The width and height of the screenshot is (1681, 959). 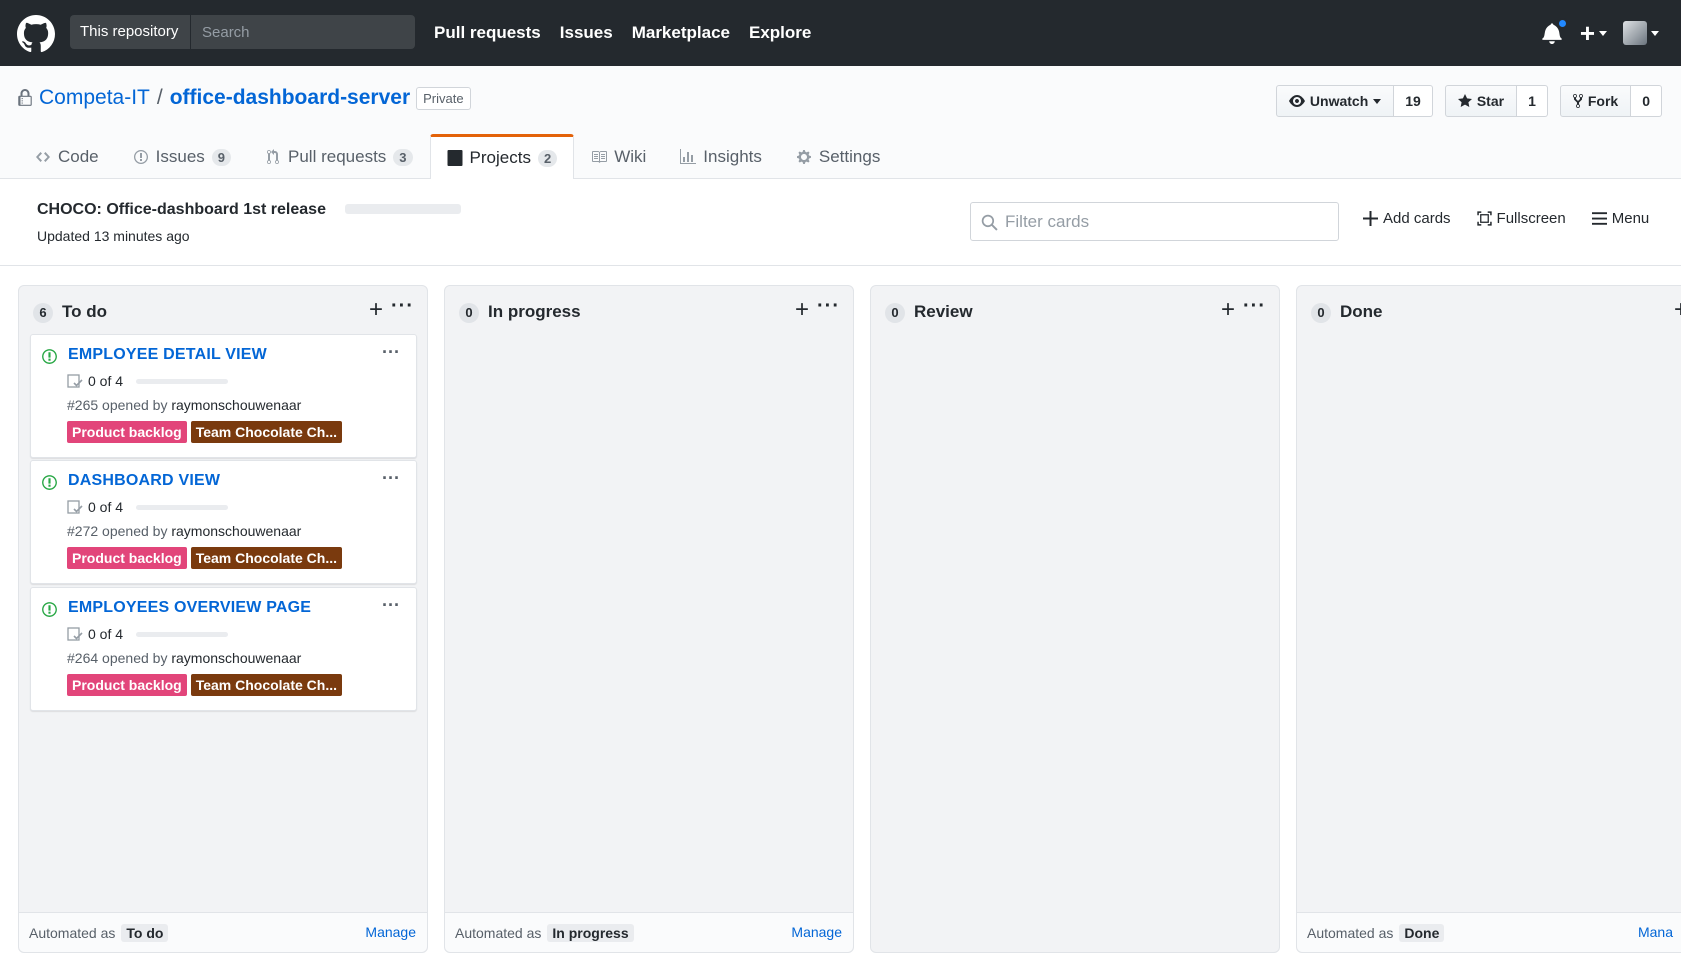 I want to click on column-header: 0 Done +, so click(x=1489, y=311).